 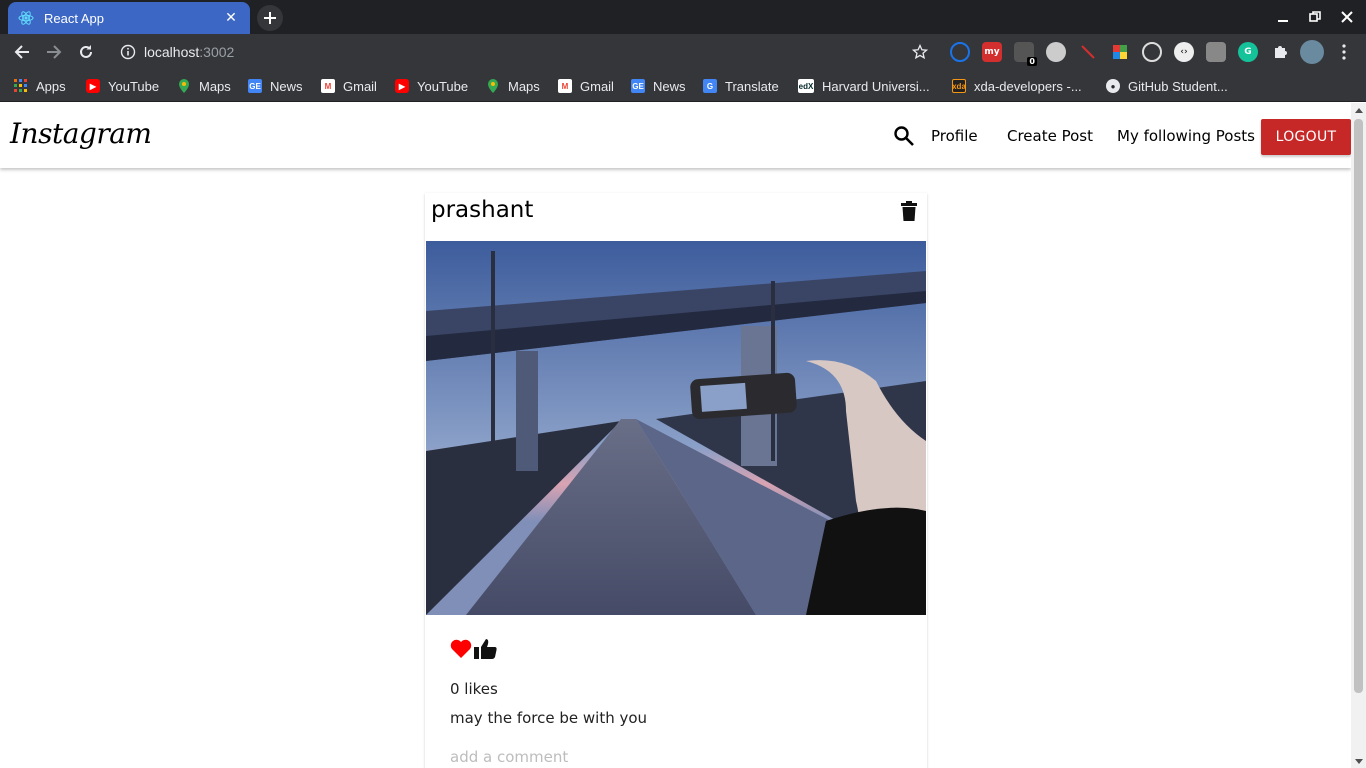 I want to click on bookmark-translate: G Translate, so click(x=741, y=86).